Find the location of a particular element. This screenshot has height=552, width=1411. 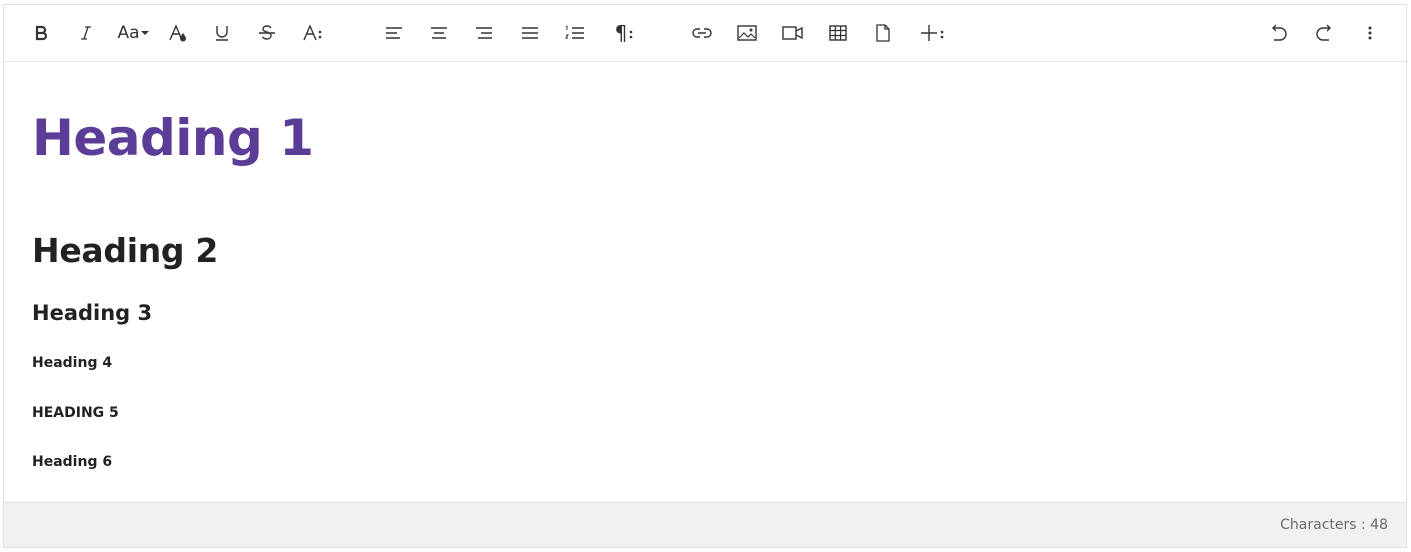

heading-3: Heading 3 is located at coordinates (92, 313).